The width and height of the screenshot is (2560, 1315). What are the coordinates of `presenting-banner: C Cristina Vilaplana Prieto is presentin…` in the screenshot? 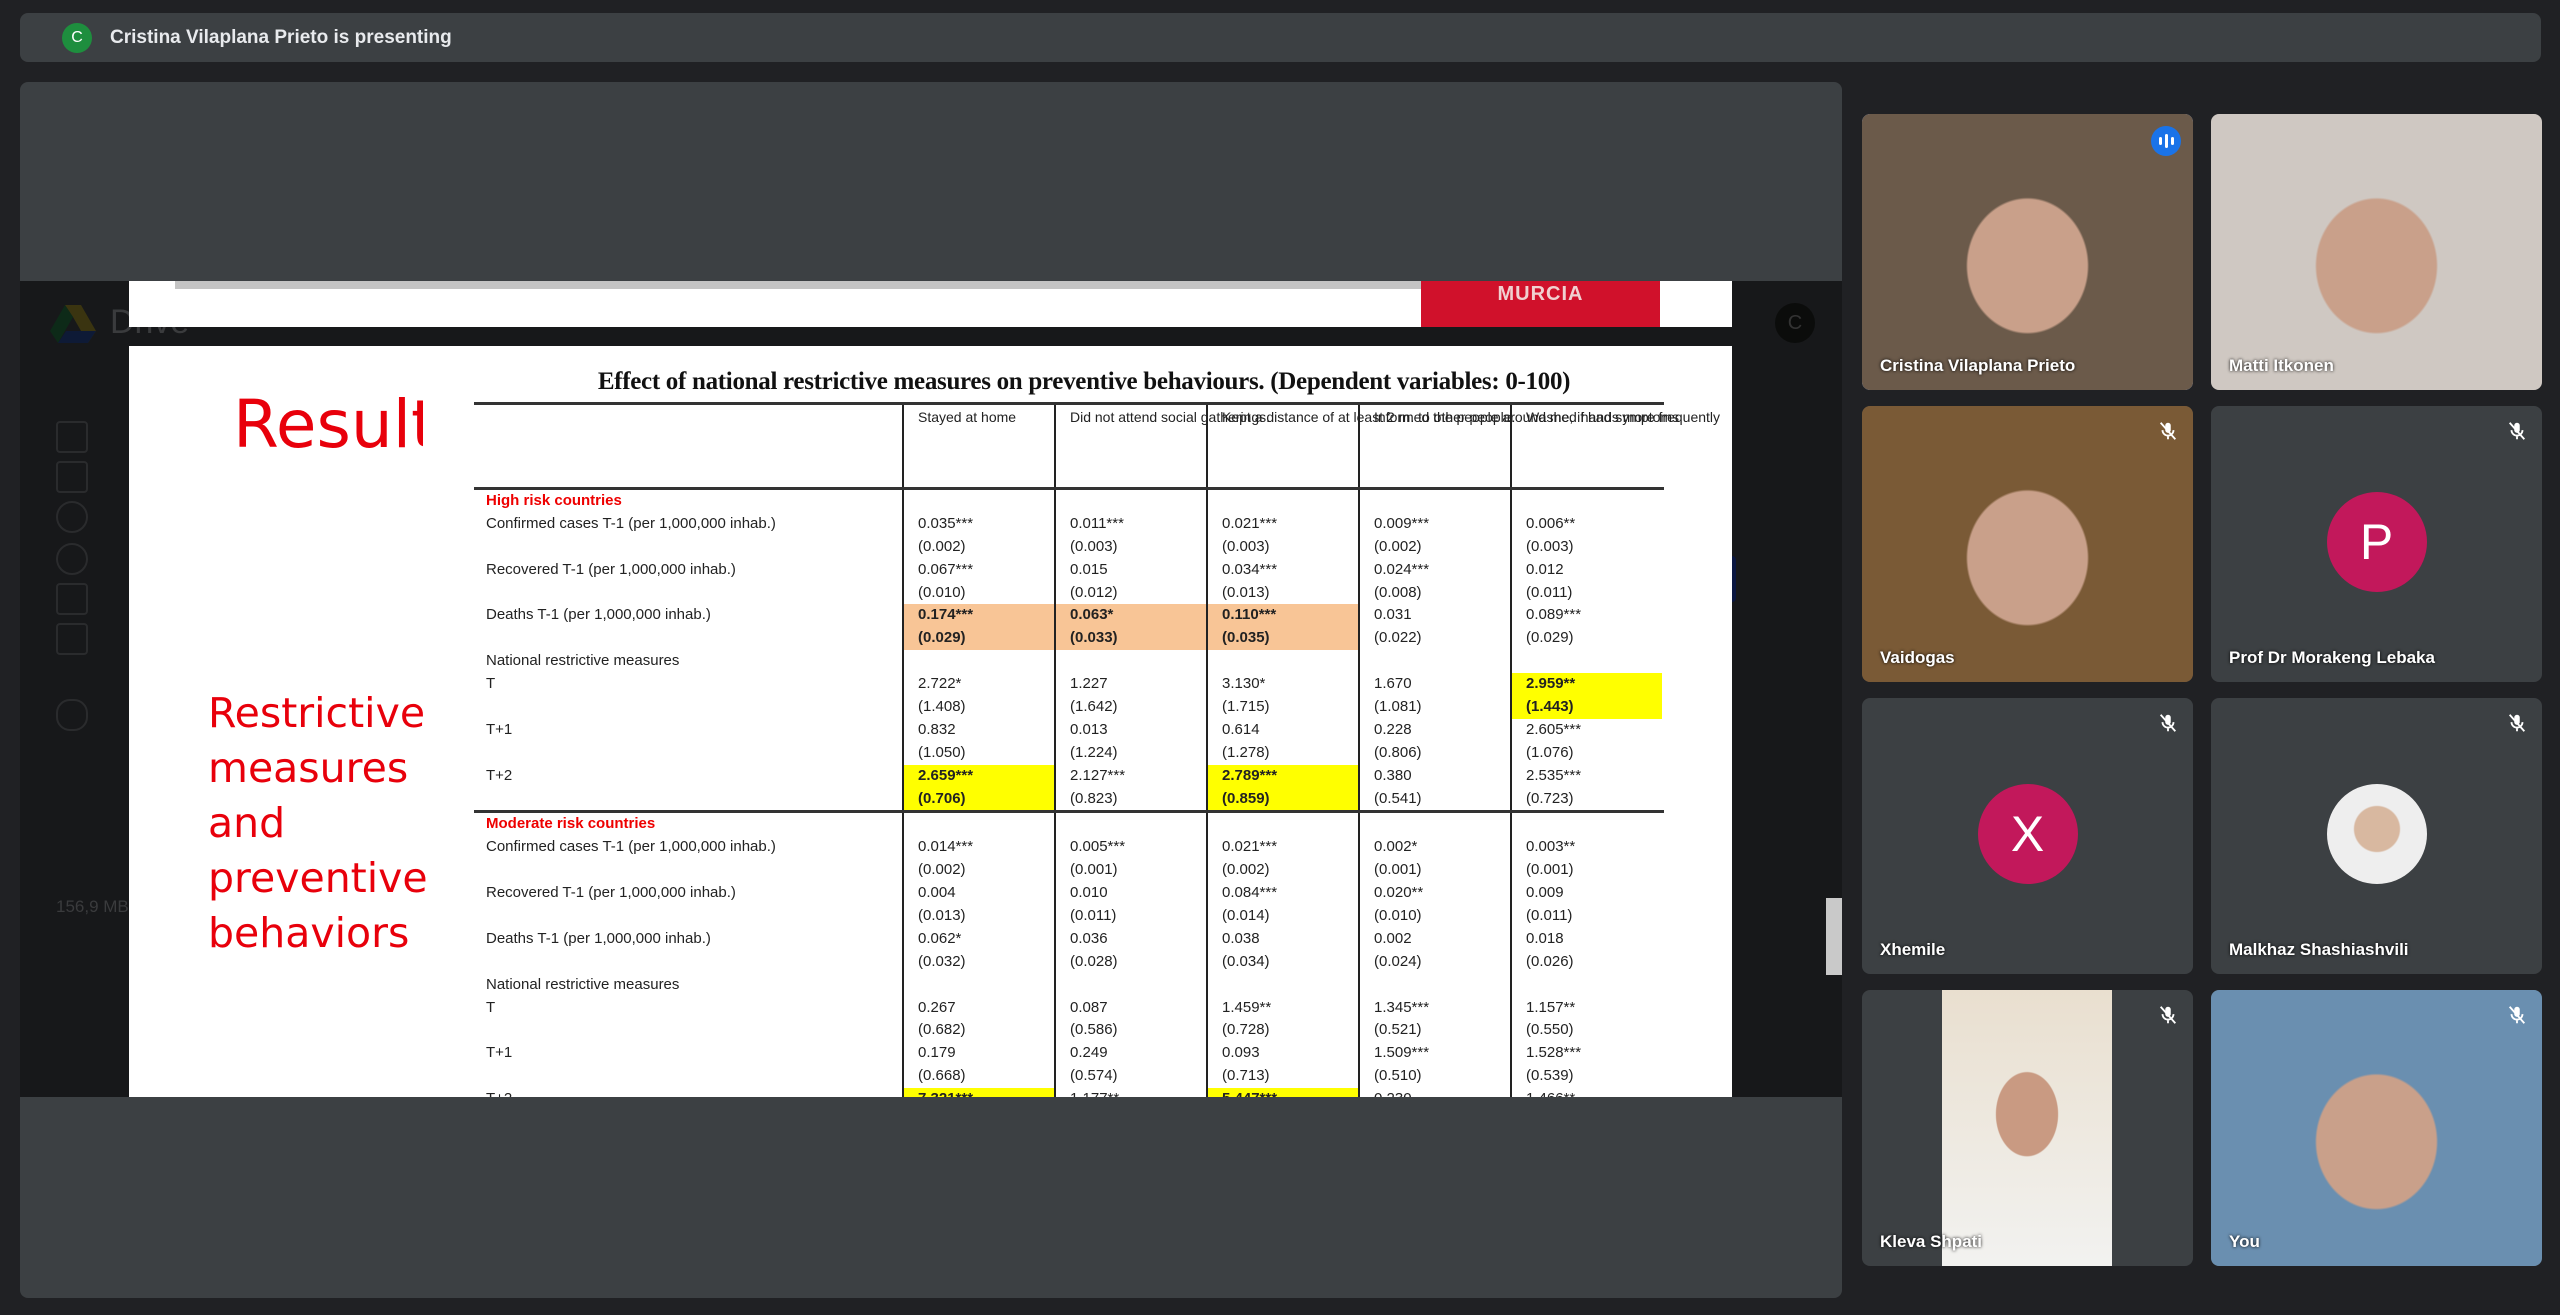 It's located at (1280, 37).